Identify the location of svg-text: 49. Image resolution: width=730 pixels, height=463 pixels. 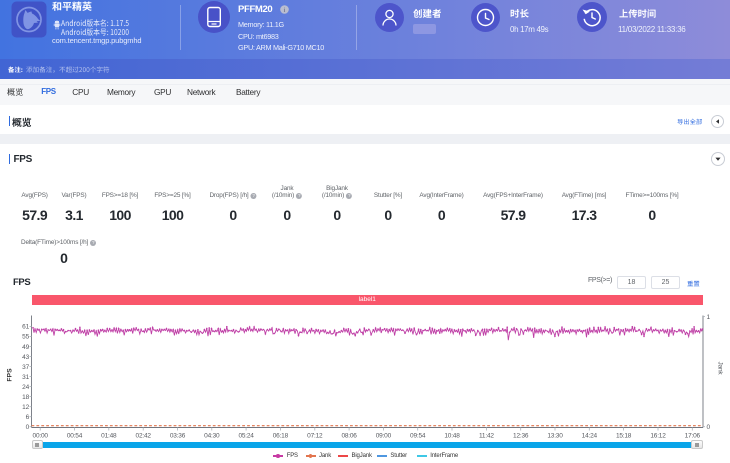
(25, 347).